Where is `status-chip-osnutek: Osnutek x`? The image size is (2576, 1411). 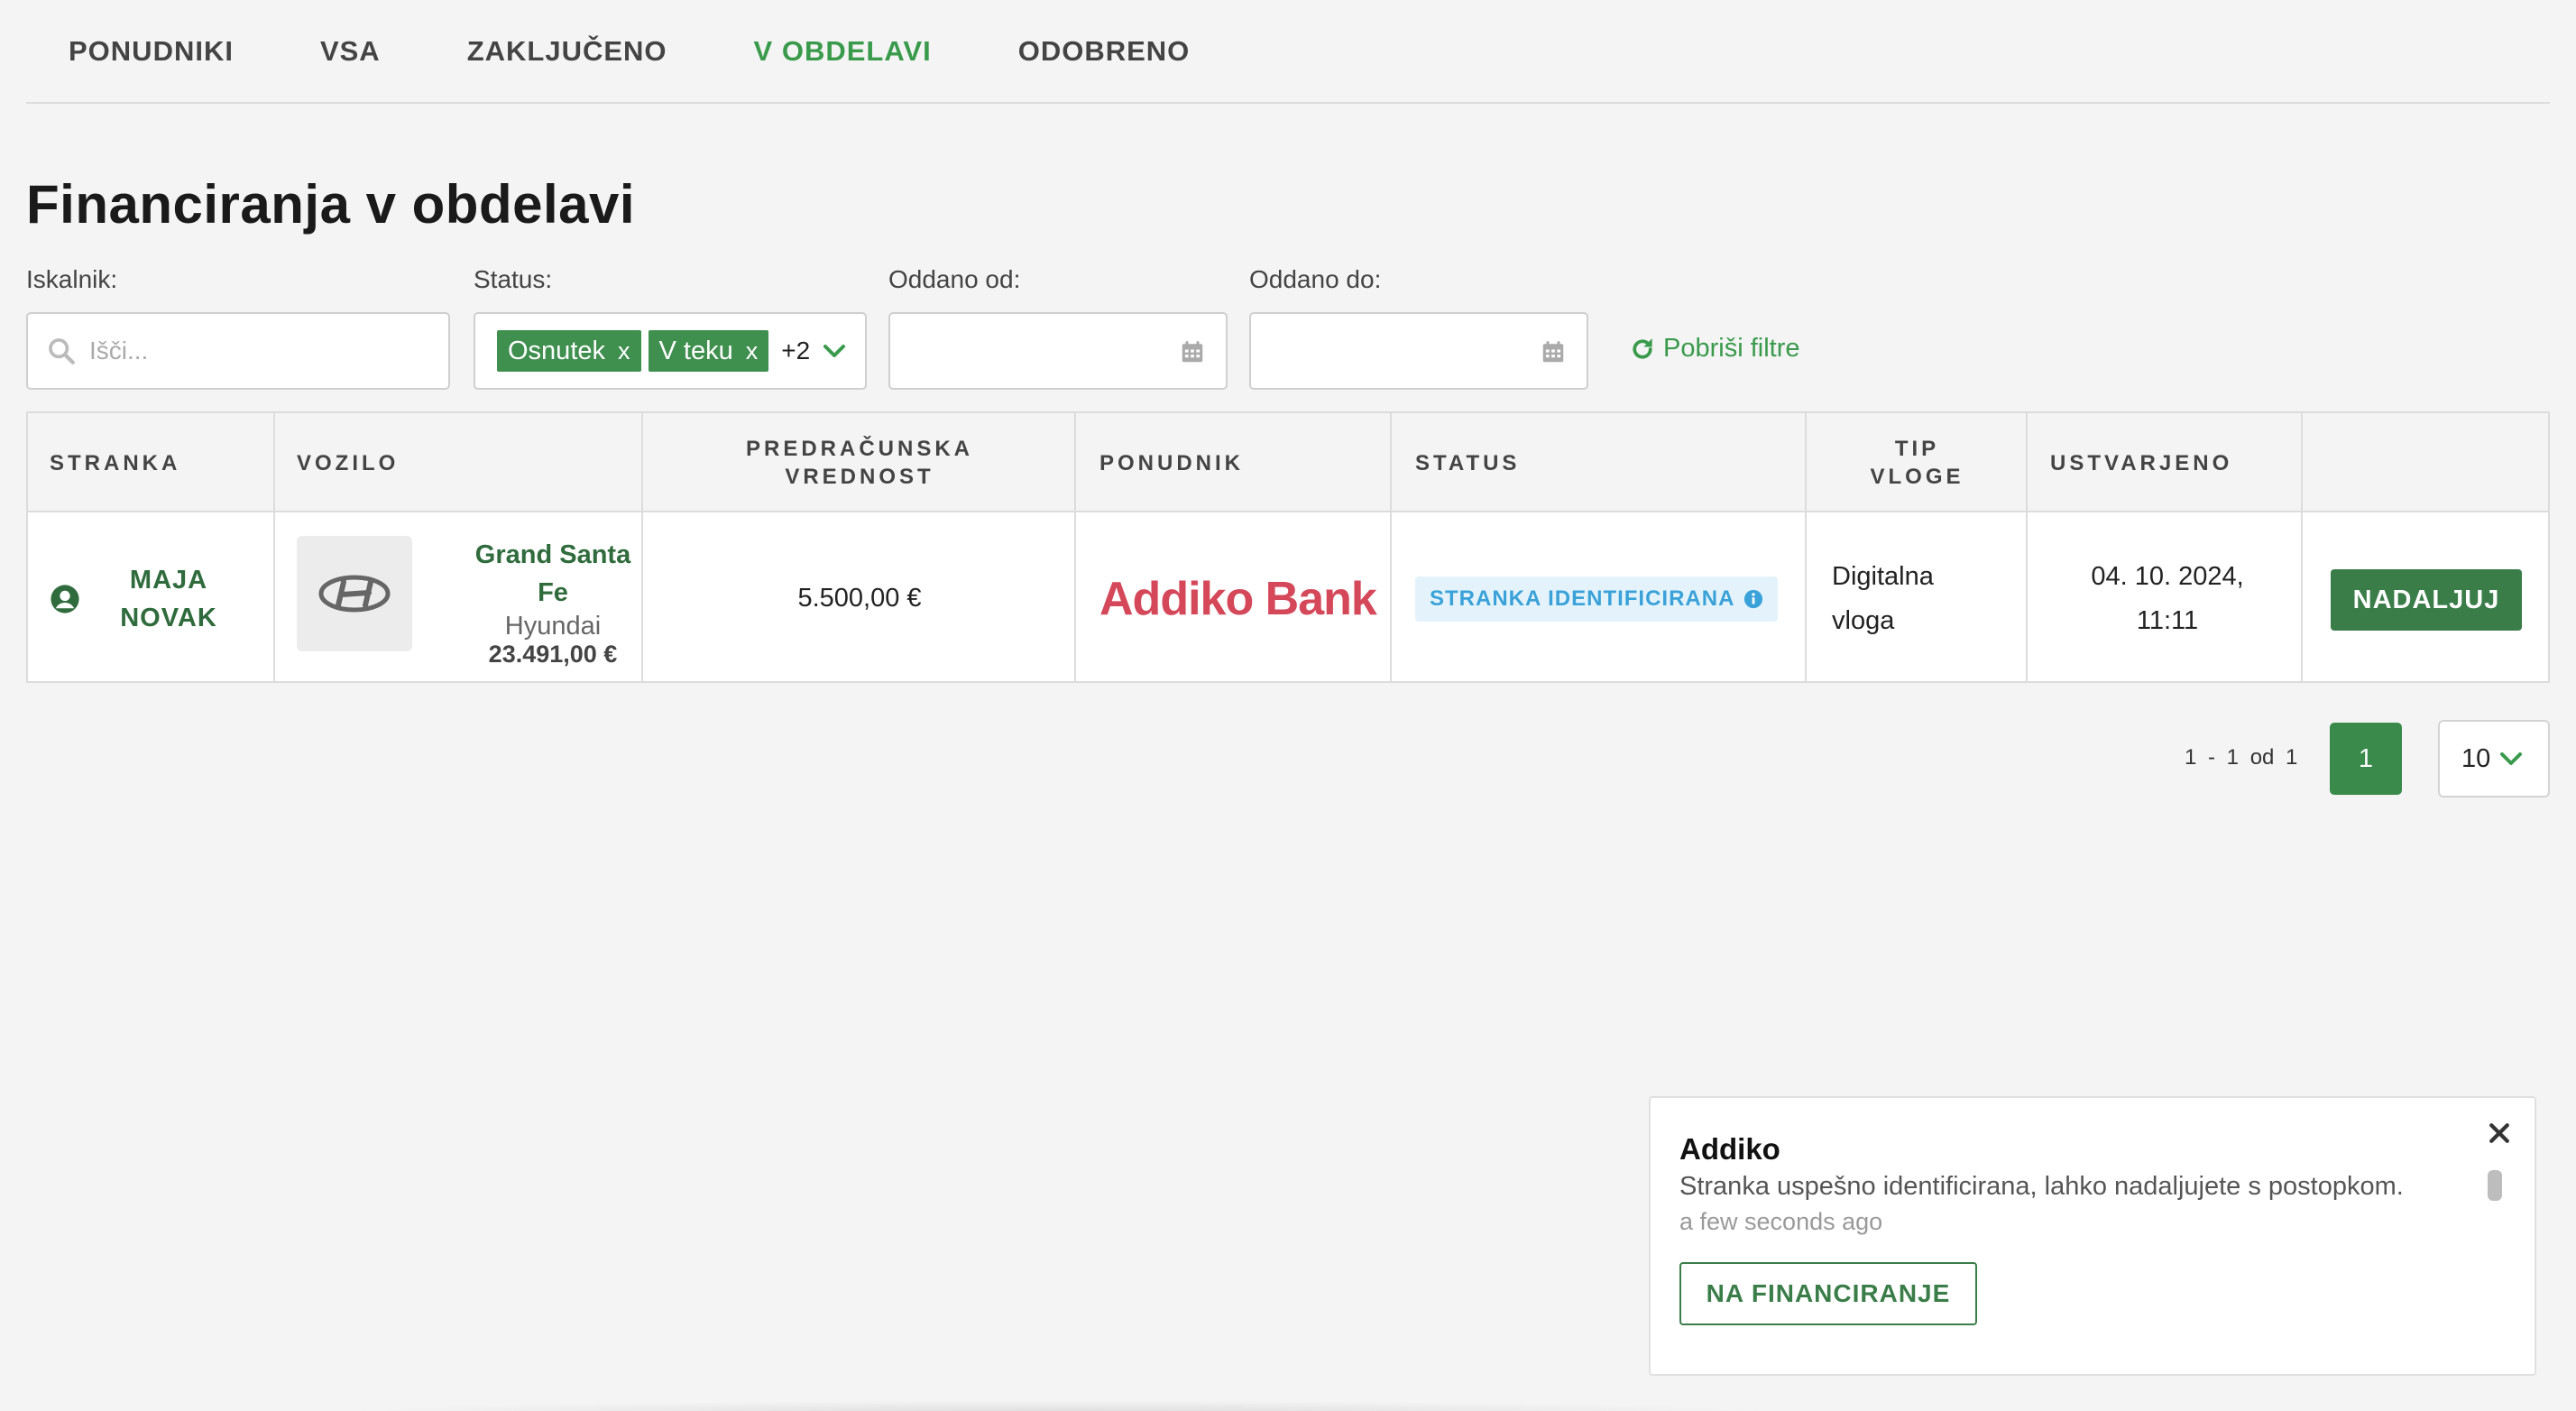 status-chip-osnutek: Osnutek x is located at coordinates (569, 351).